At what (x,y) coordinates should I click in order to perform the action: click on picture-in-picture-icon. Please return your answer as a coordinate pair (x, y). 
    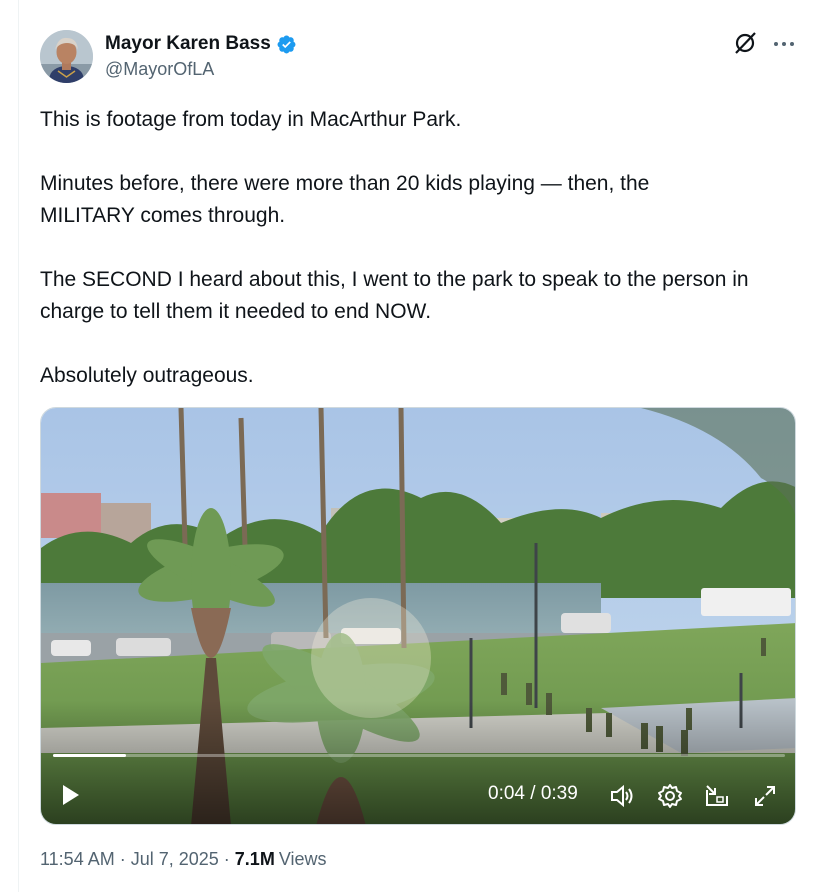
    Looking at the image, I should click on (717, 796).